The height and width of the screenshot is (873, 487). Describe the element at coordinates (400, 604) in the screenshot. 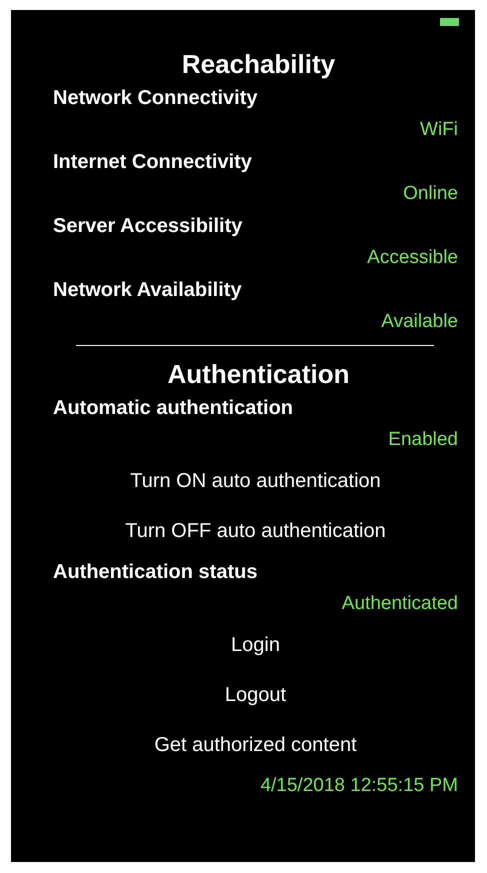

I see `status-value: Authenticated` at that location.